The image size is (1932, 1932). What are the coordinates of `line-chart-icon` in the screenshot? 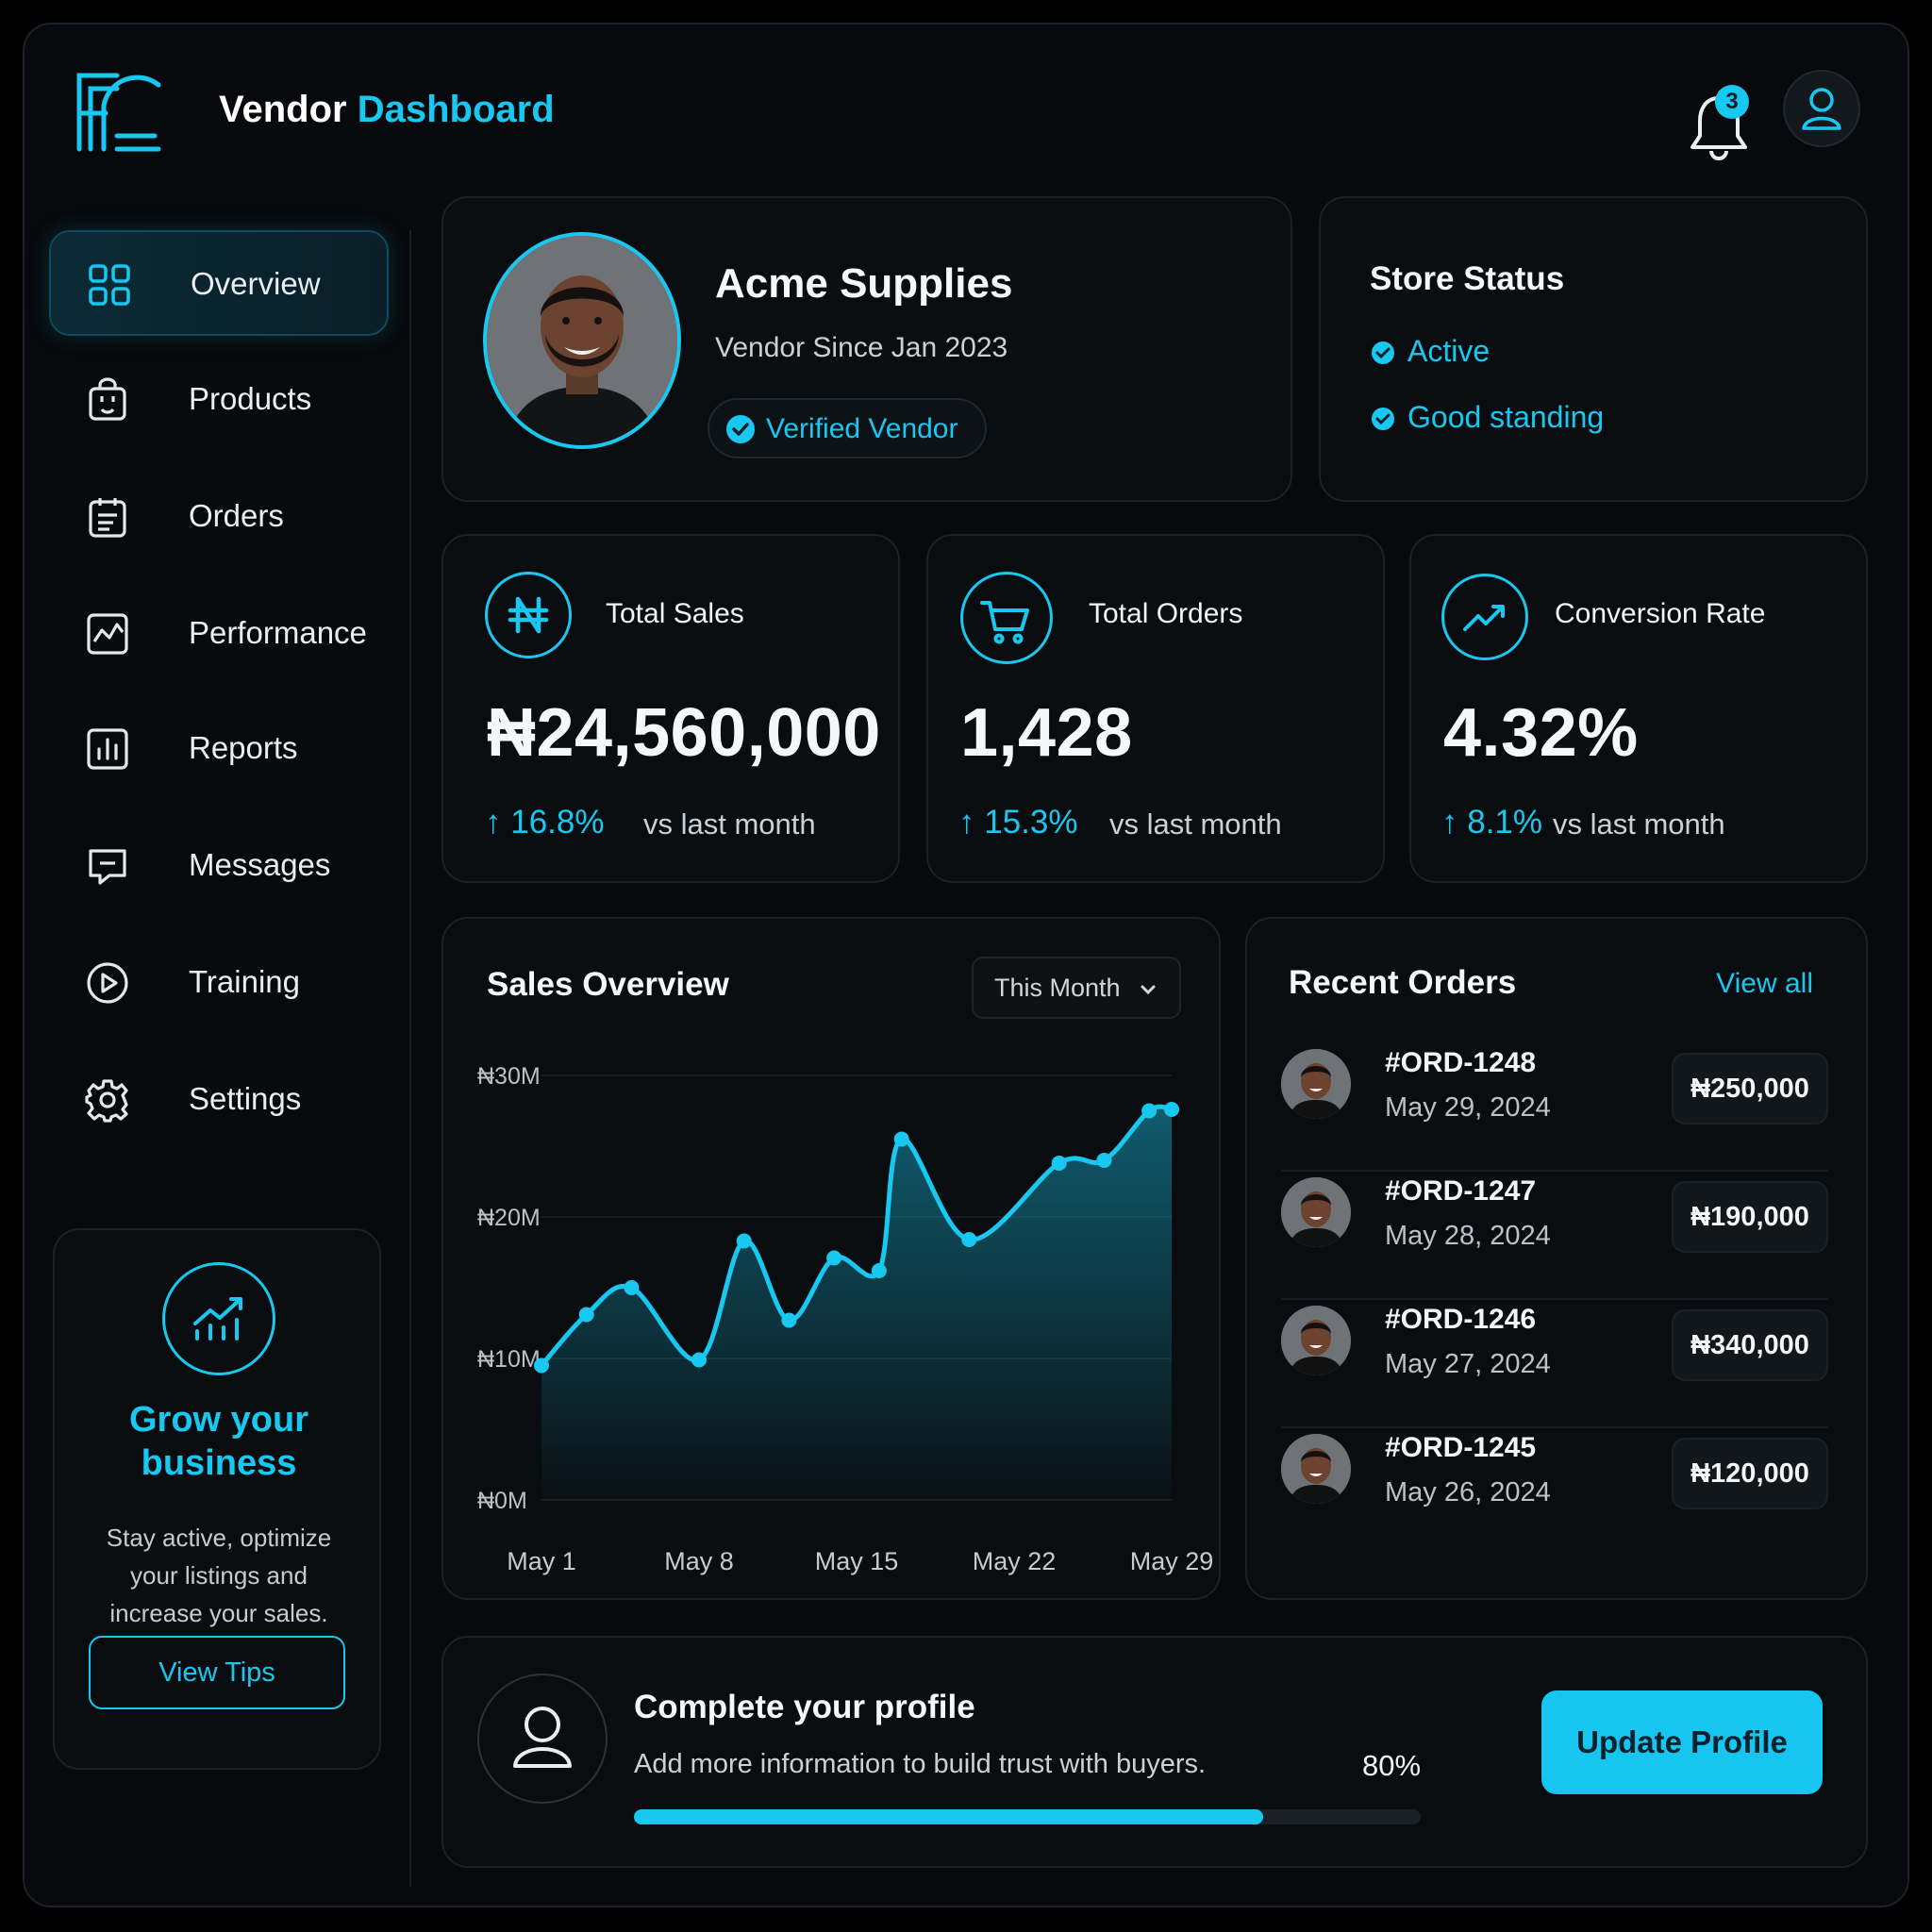 It's located at (107, 634).